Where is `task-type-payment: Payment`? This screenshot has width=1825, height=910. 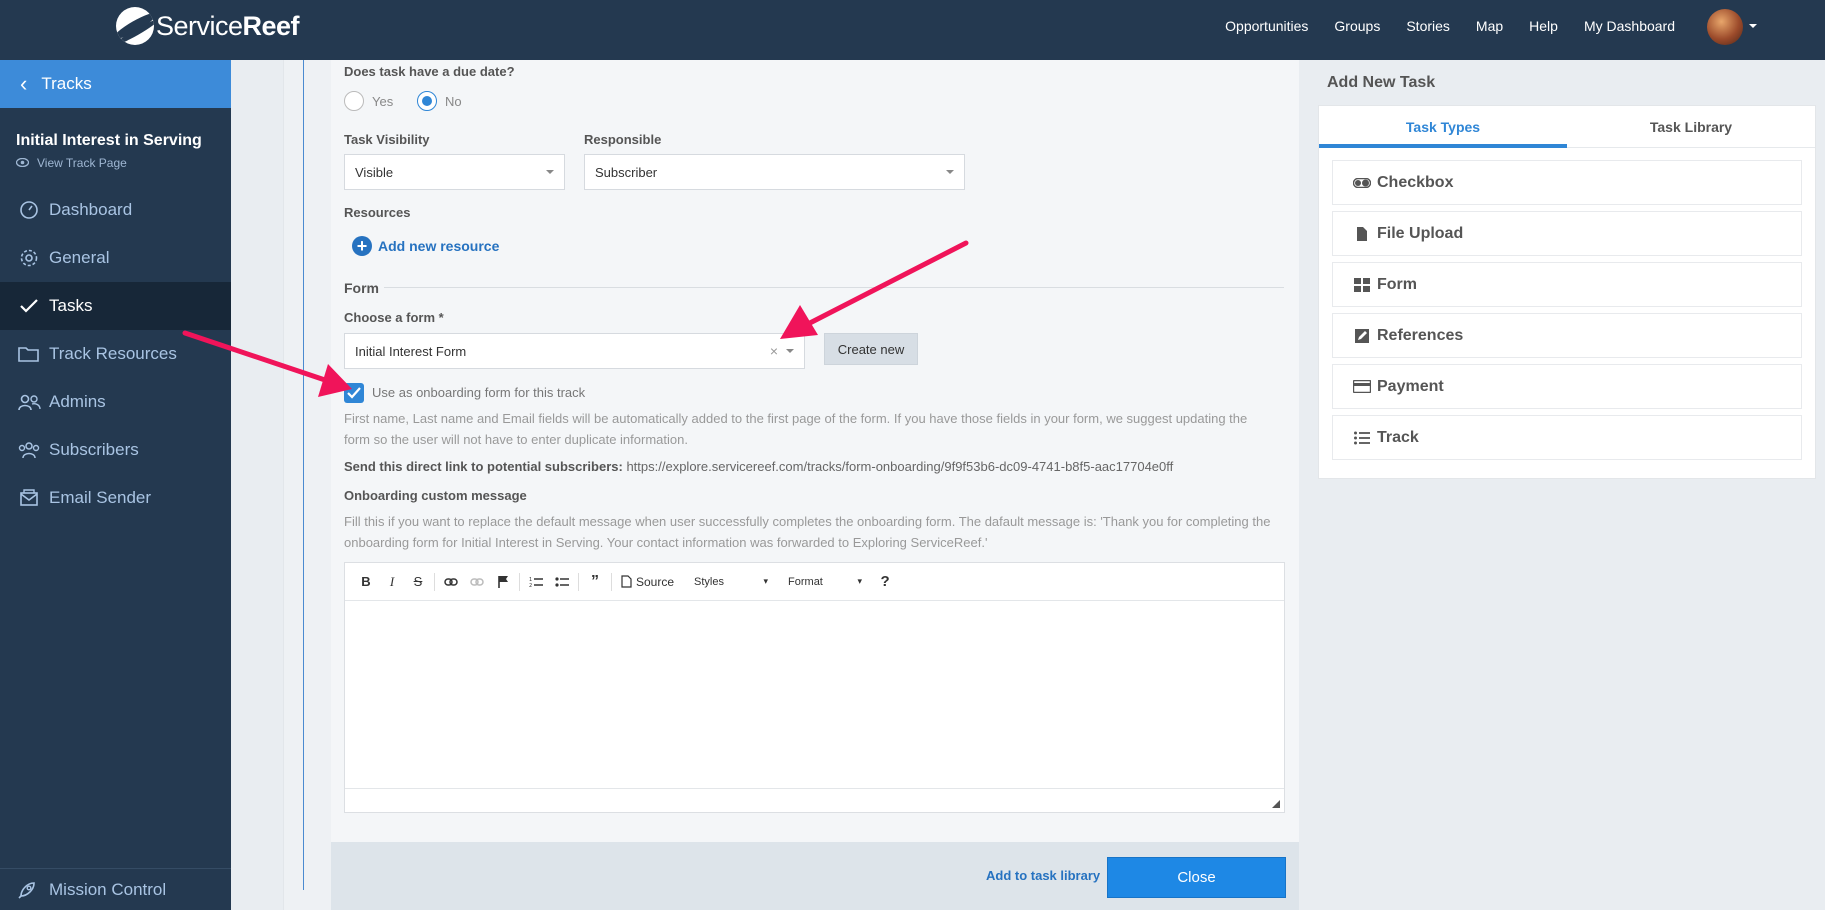
task-type-payment: Payment is located at coordinates (1567, 386).